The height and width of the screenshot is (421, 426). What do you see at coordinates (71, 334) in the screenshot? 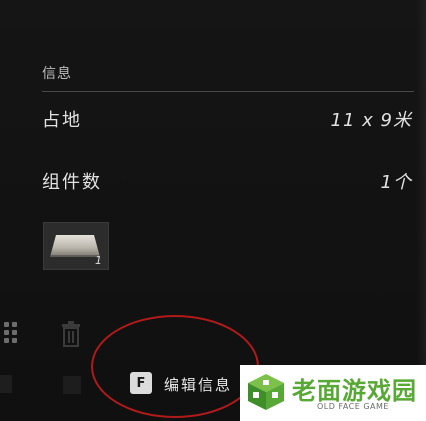
I see `trash-icon` at bounding box center [71, 334].